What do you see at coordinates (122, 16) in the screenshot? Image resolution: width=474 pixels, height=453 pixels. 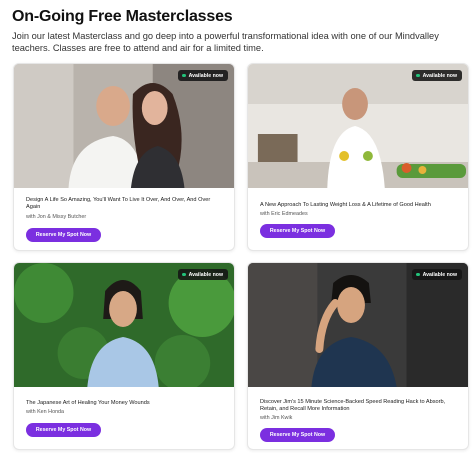 I see `page-title: On-Going Free Masterclasses` at bounding box center [122, 16].